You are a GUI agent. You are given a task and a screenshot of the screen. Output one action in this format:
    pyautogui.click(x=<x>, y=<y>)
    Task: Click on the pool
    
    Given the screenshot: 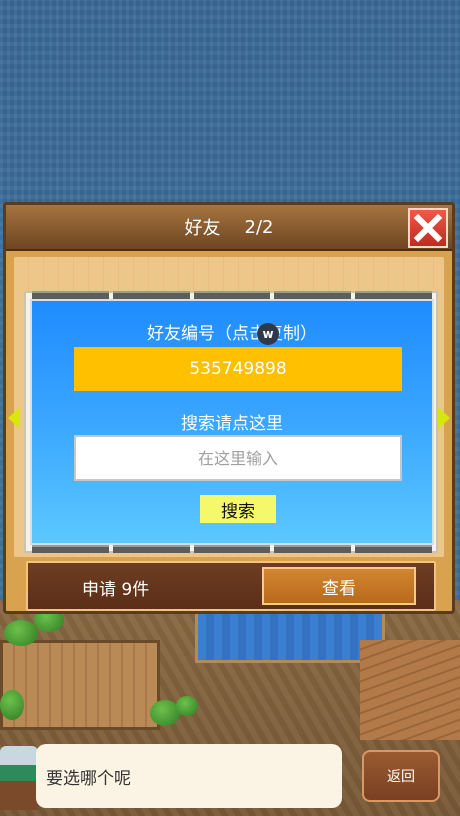 What is the action you would take?
    pyautogui.click(x=290, y=635)
    